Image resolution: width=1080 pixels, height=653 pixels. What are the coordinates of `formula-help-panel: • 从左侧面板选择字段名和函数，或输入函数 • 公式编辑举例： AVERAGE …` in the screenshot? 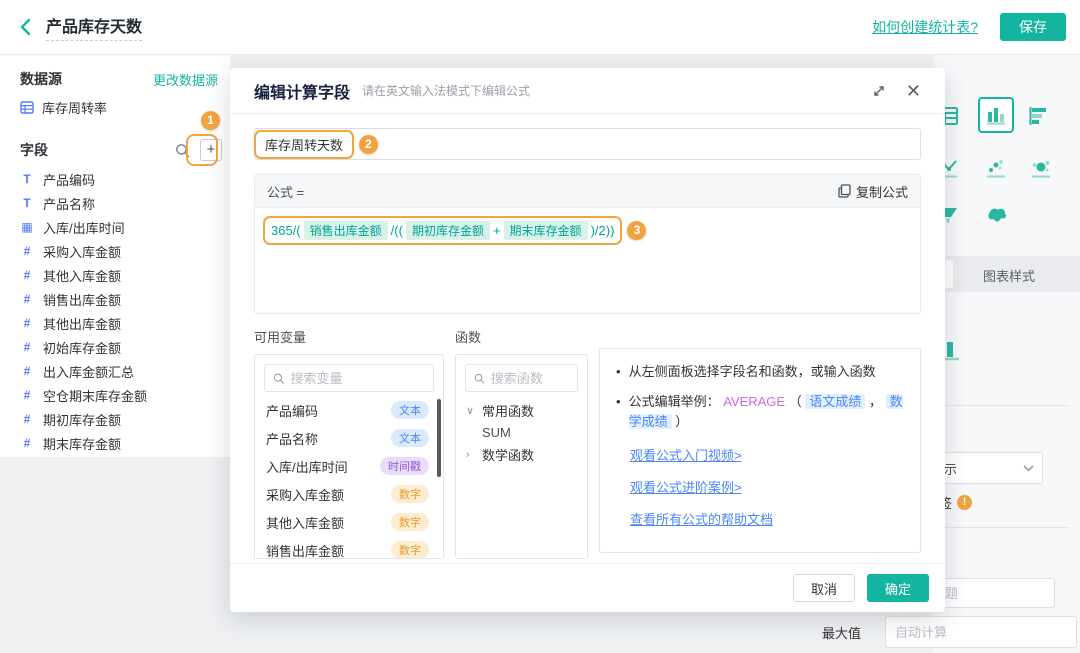 It's located at (760, 450).